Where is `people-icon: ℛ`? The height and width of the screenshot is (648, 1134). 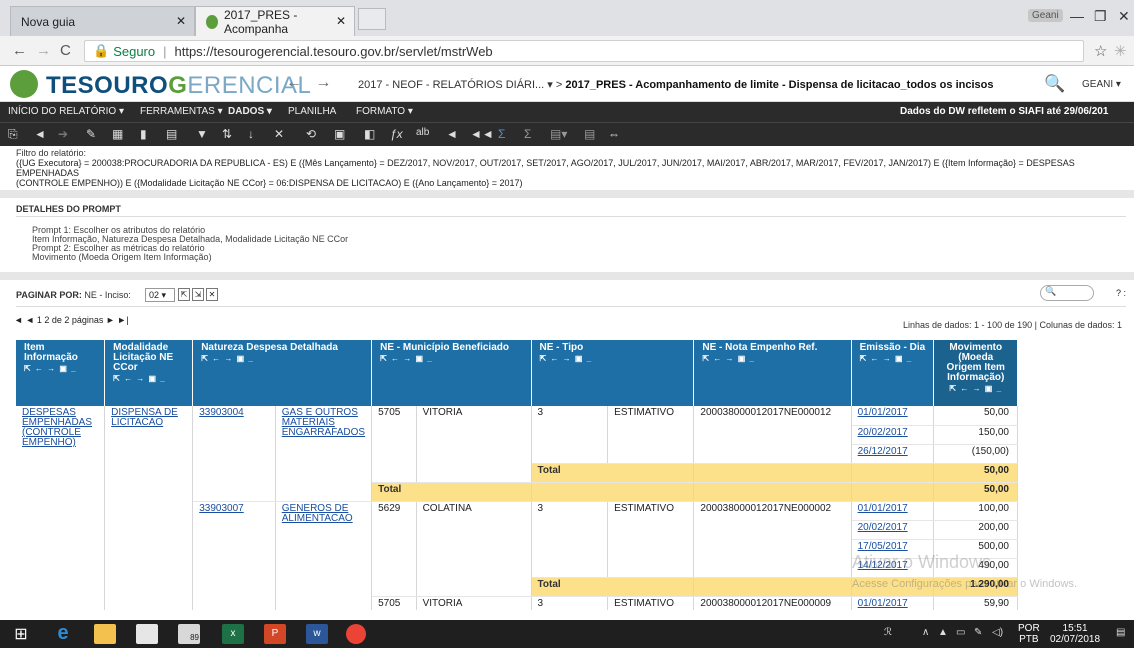
people-icon: ℛ is located at coordinates (888, 632).